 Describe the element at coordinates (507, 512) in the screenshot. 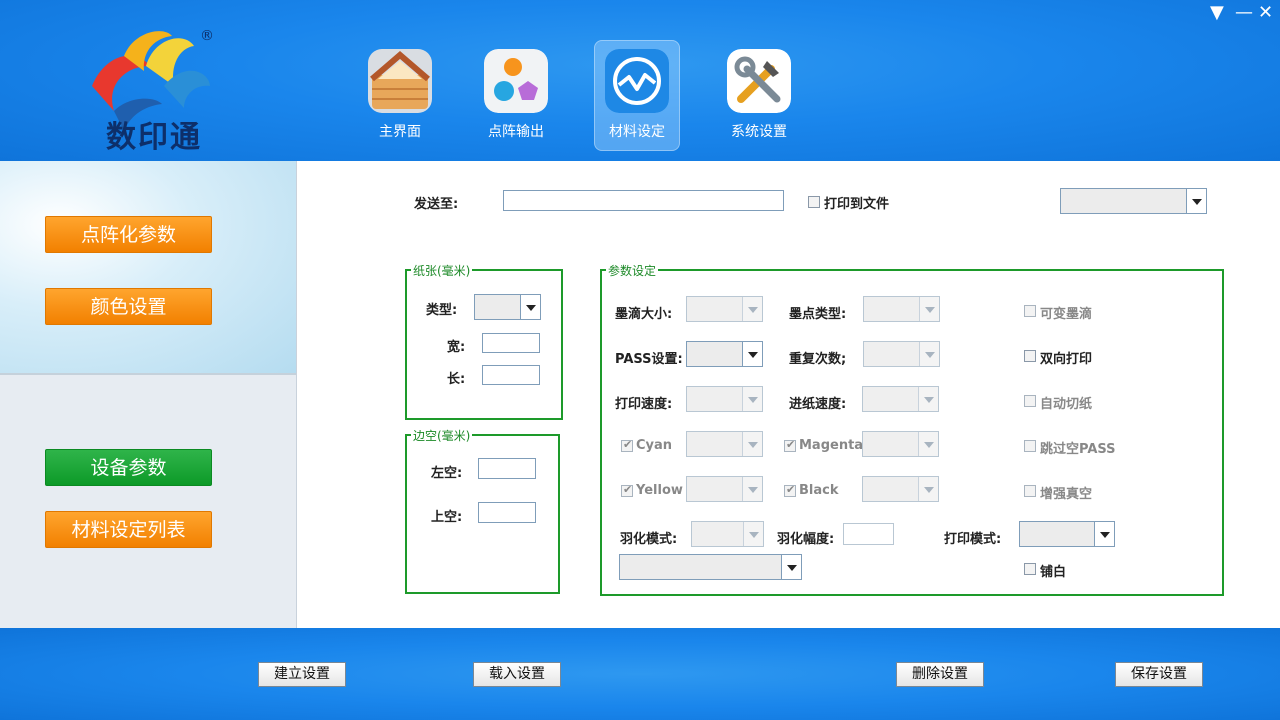

I see `margin-top-input` at that location.